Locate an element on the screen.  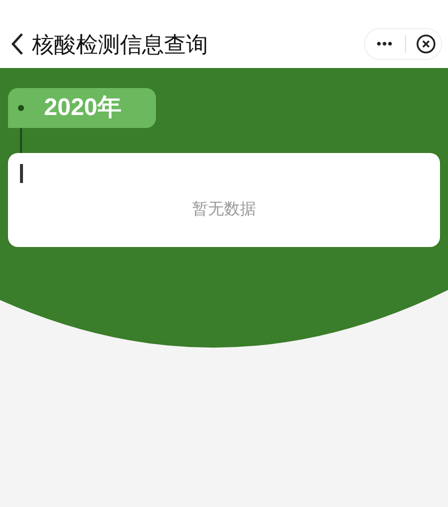
empty-message: 暂无数据 is located at coordinates (224, 210).